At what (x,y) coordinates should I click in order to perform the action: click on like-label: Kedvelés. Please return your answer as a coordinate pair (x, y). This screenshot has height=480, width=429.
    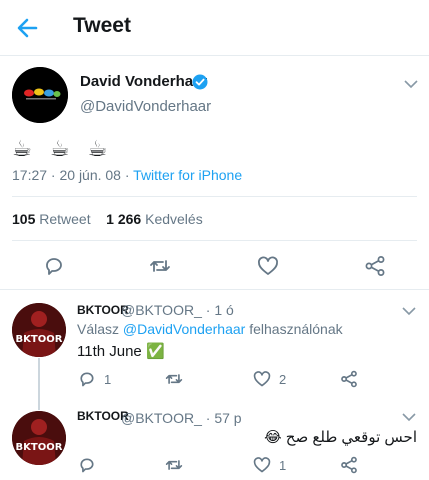
    Looking at the image, I should click on (174, 219).